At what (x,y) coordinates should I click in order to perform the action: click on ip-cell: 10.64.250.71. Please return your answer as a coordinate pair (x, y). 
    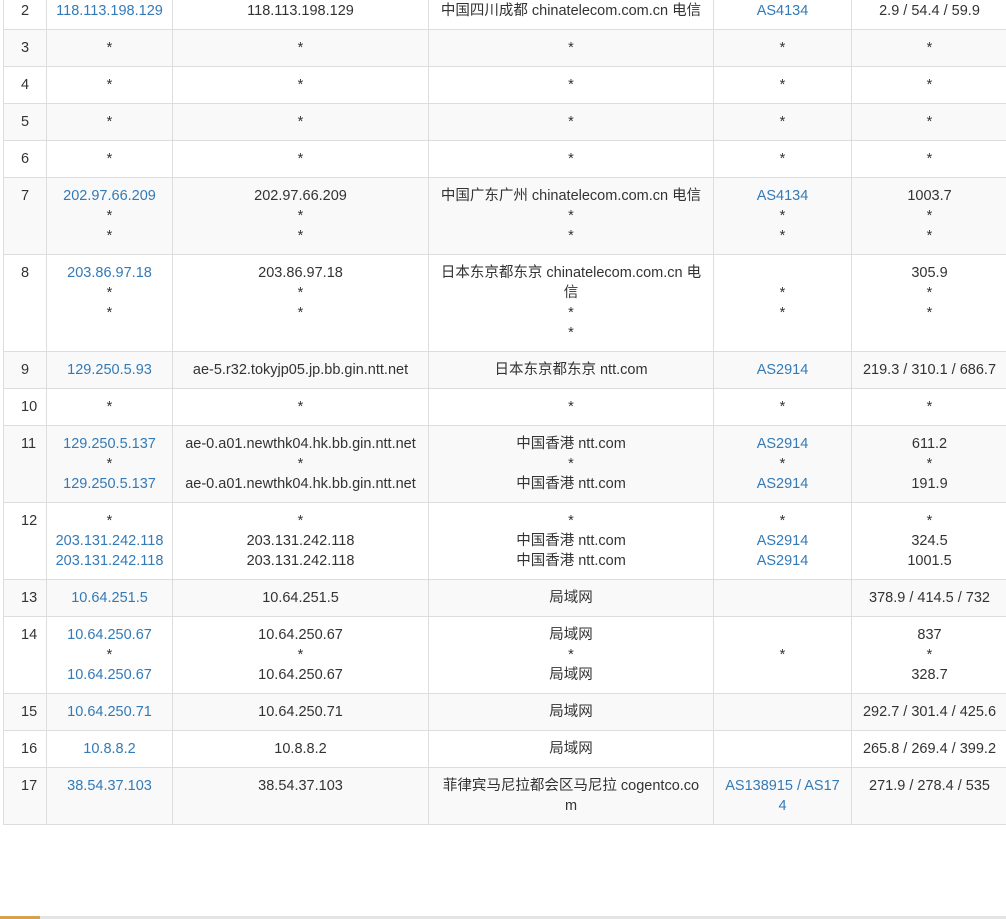
    Looking at the image, I should click on (109, 712).